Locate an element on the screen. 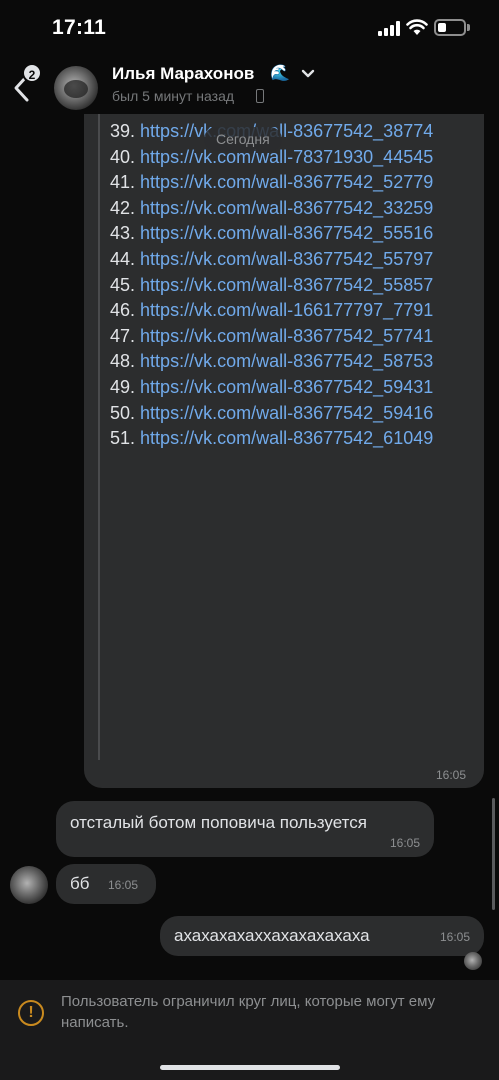 The width and height of the screenshot is (499, 1080). list-item: 50. https://vk.com/wall-83677542_59416 is located at coordinates (272, 412).